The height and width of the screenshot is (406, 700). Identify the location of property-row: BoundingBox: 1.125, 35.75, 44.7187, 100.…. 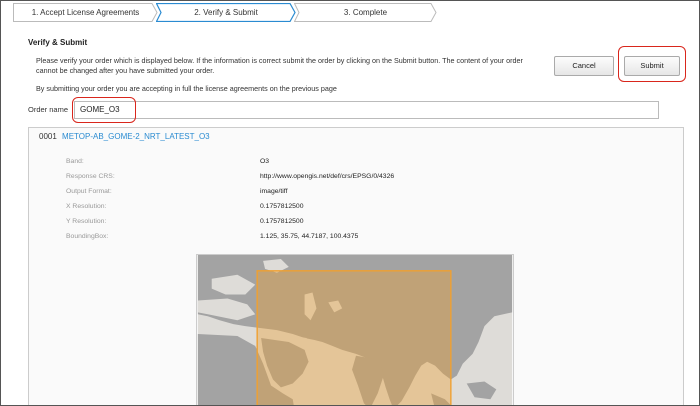
(266, 239).